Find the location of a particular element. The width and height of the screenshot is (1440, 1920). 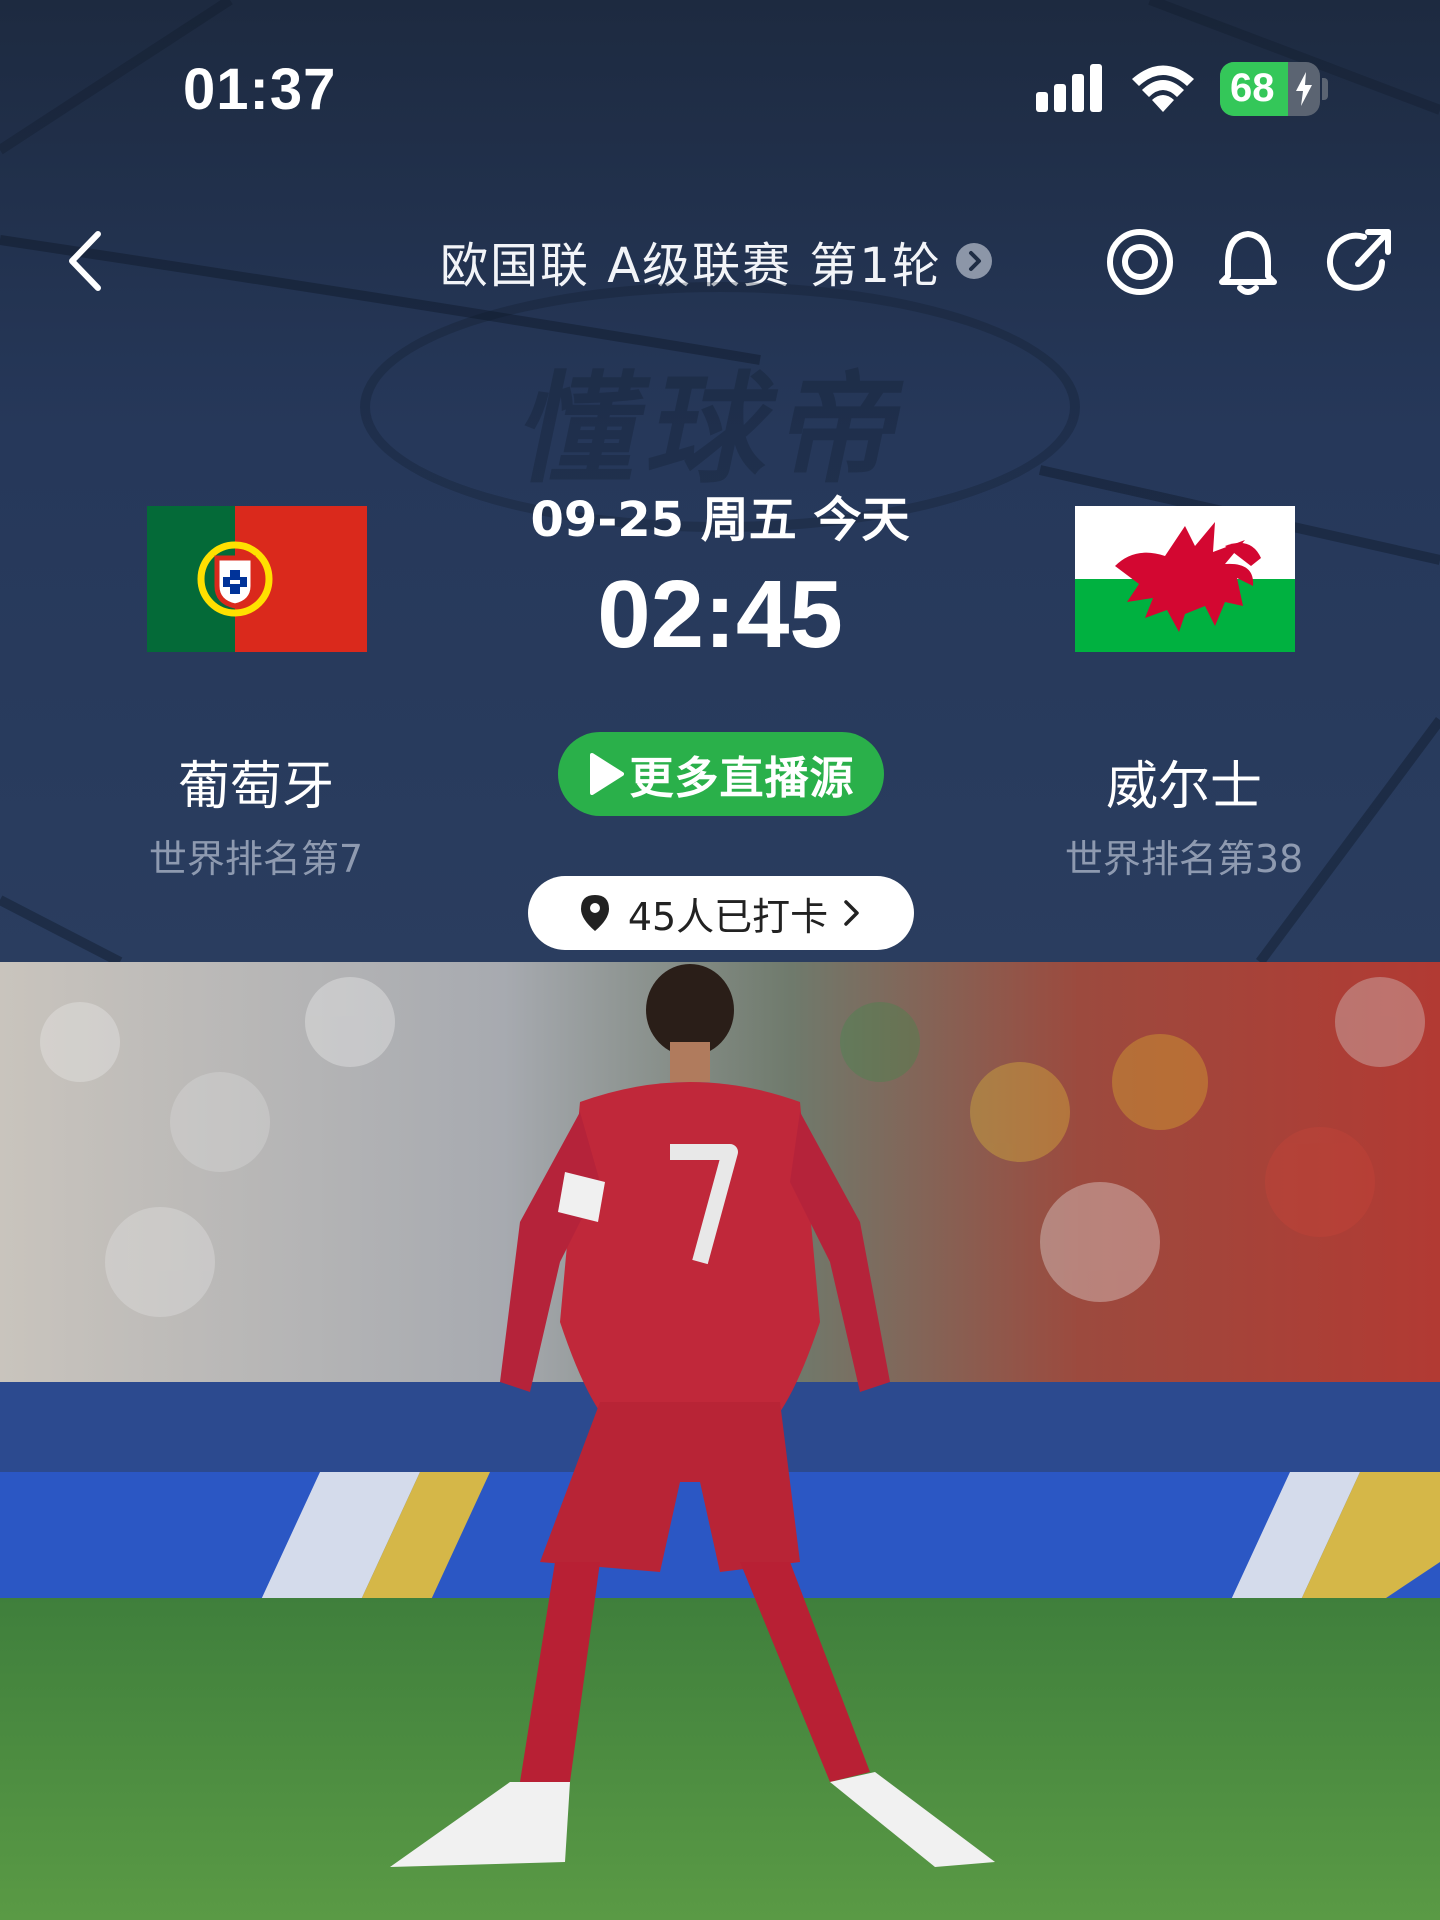

bell-icon is located at coordinates (1248, 262).